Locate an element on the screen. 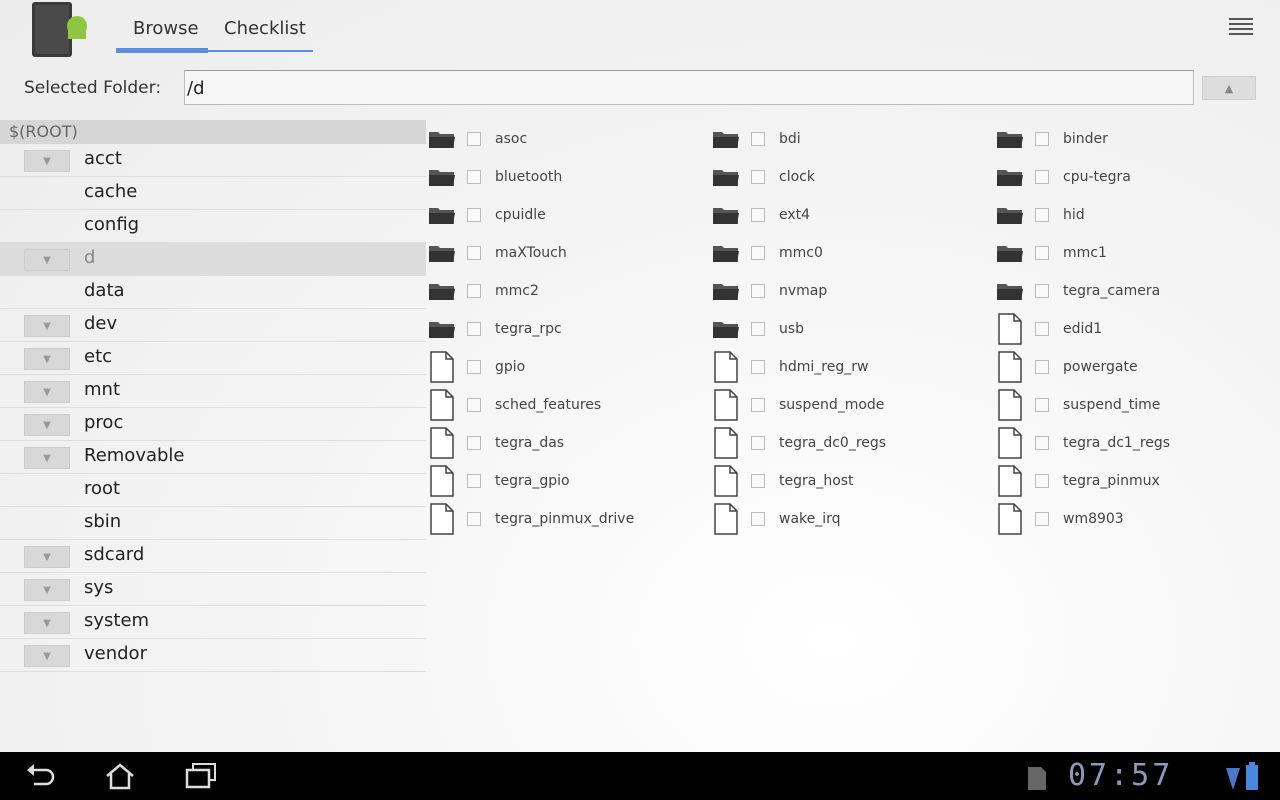  tree-item-root: root is located at coordinates (213, 490).